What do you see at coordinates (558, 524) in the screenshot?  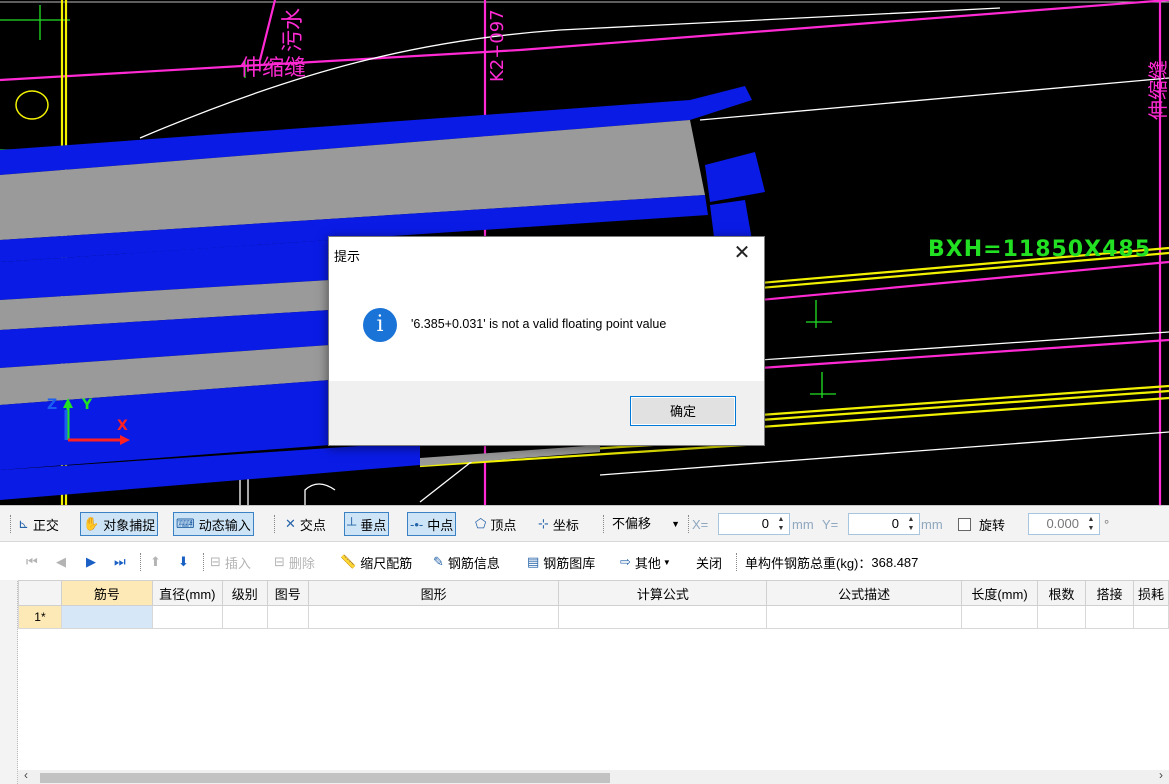 I see `coordinate-snap-button: ⊹ 坐标` at bounding box center [558, 524].